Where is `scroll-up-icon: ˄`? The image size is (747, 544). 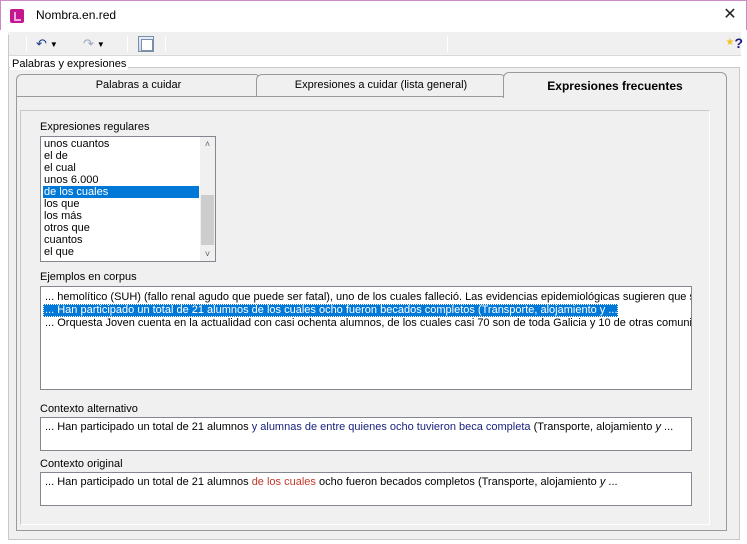 scroll-up-icon: ˄ is located at coordinates (207, 144).